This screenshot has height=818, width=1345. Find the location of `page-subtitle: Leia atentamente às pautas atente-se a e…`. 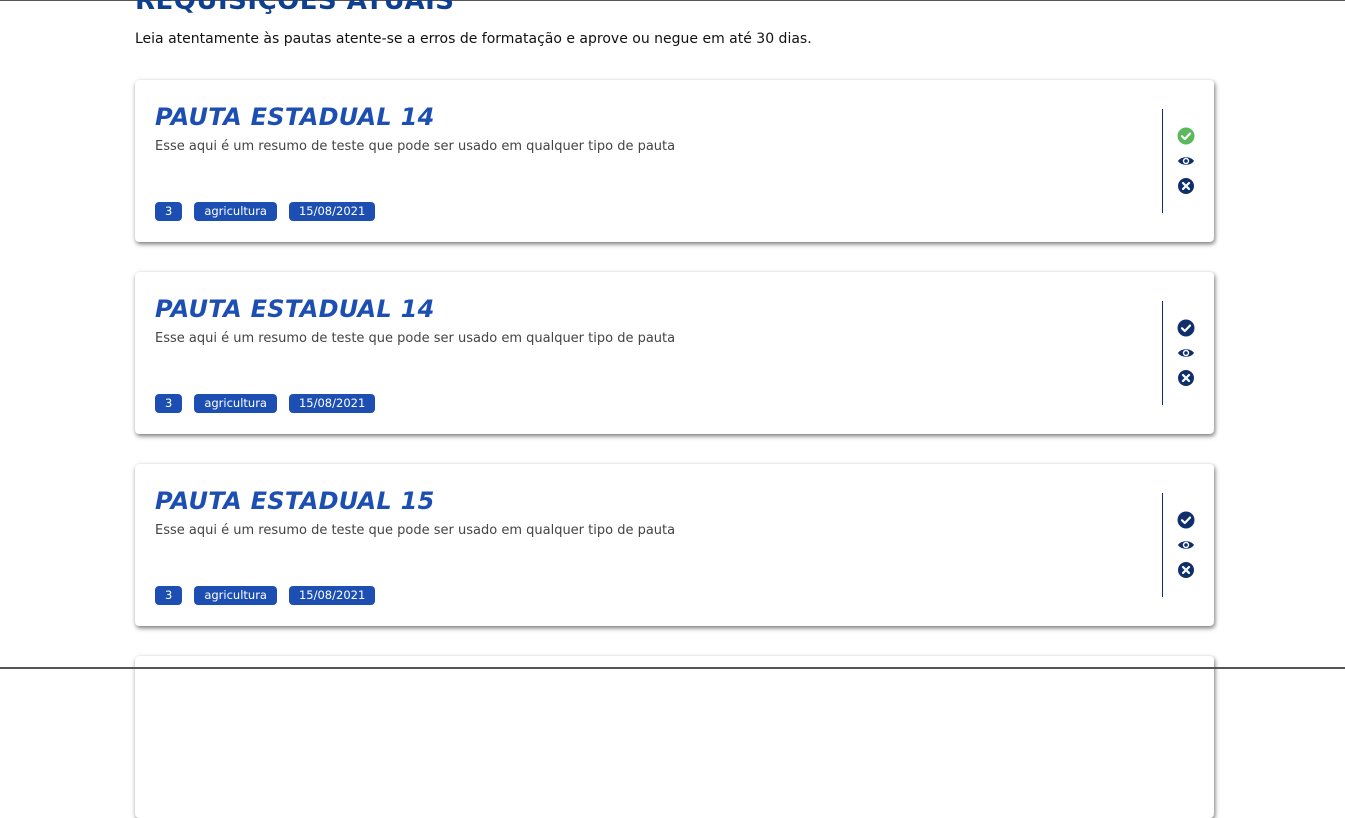

page-subtitle: Leia atentamente às pautas atente-se a e… is located at coordinates (473, 39).